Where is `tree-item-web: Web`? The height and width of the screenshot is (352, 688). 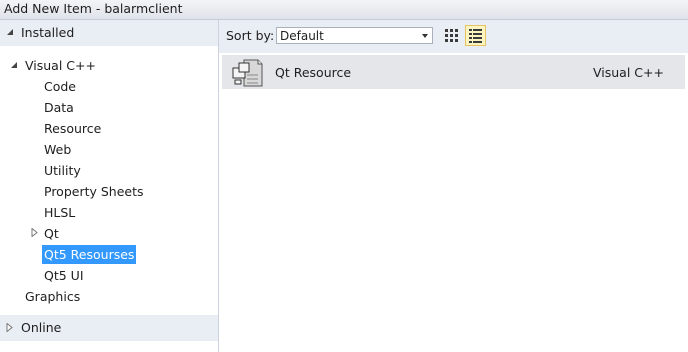 tree-item-web: Web is located at coordinates (57, 149).